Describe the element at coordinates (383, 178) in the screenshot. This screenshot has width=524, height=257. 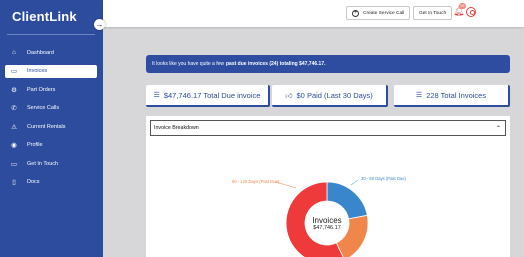
I see `legend-label-30-60: 30 - 60 Days (Past Due)` at that location.